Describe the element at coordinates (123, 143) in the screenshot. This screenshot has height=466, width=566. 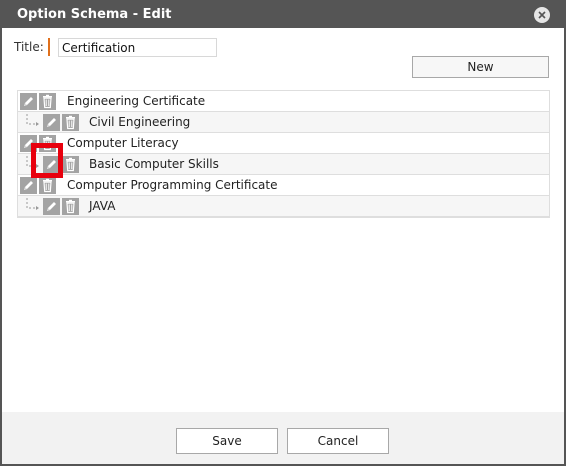
I see `tree-item-label: Computer Literacy` at that location.